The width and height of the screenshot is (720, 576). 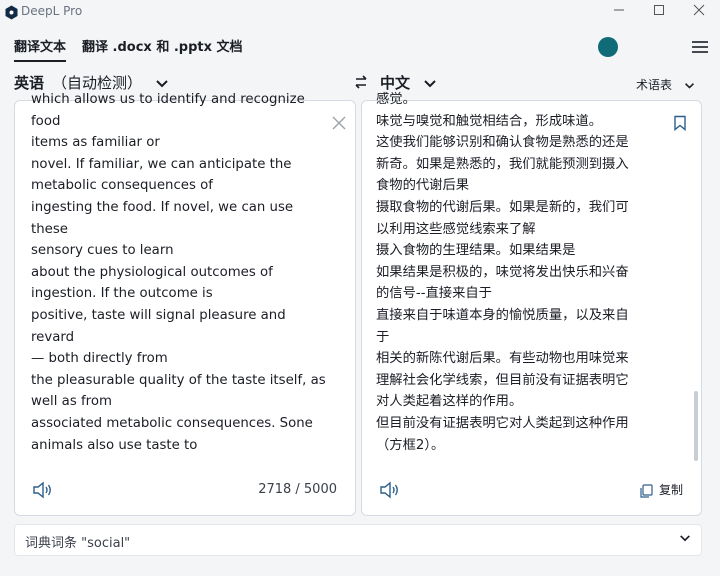 What do you see at coordinates (489, 121) in the screenshot?
I see `target-text-line: 味觉与嗅觉和触觉相结合，形成味道。` at bounding box center [489, 121].